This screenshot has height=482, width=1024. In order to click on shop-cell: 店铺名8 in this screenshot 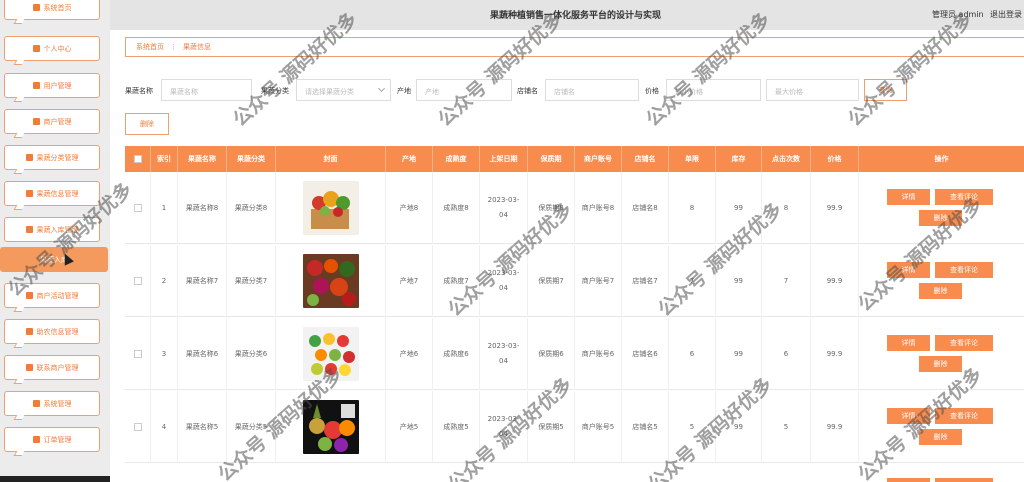, I will do `click(645, 208)`.